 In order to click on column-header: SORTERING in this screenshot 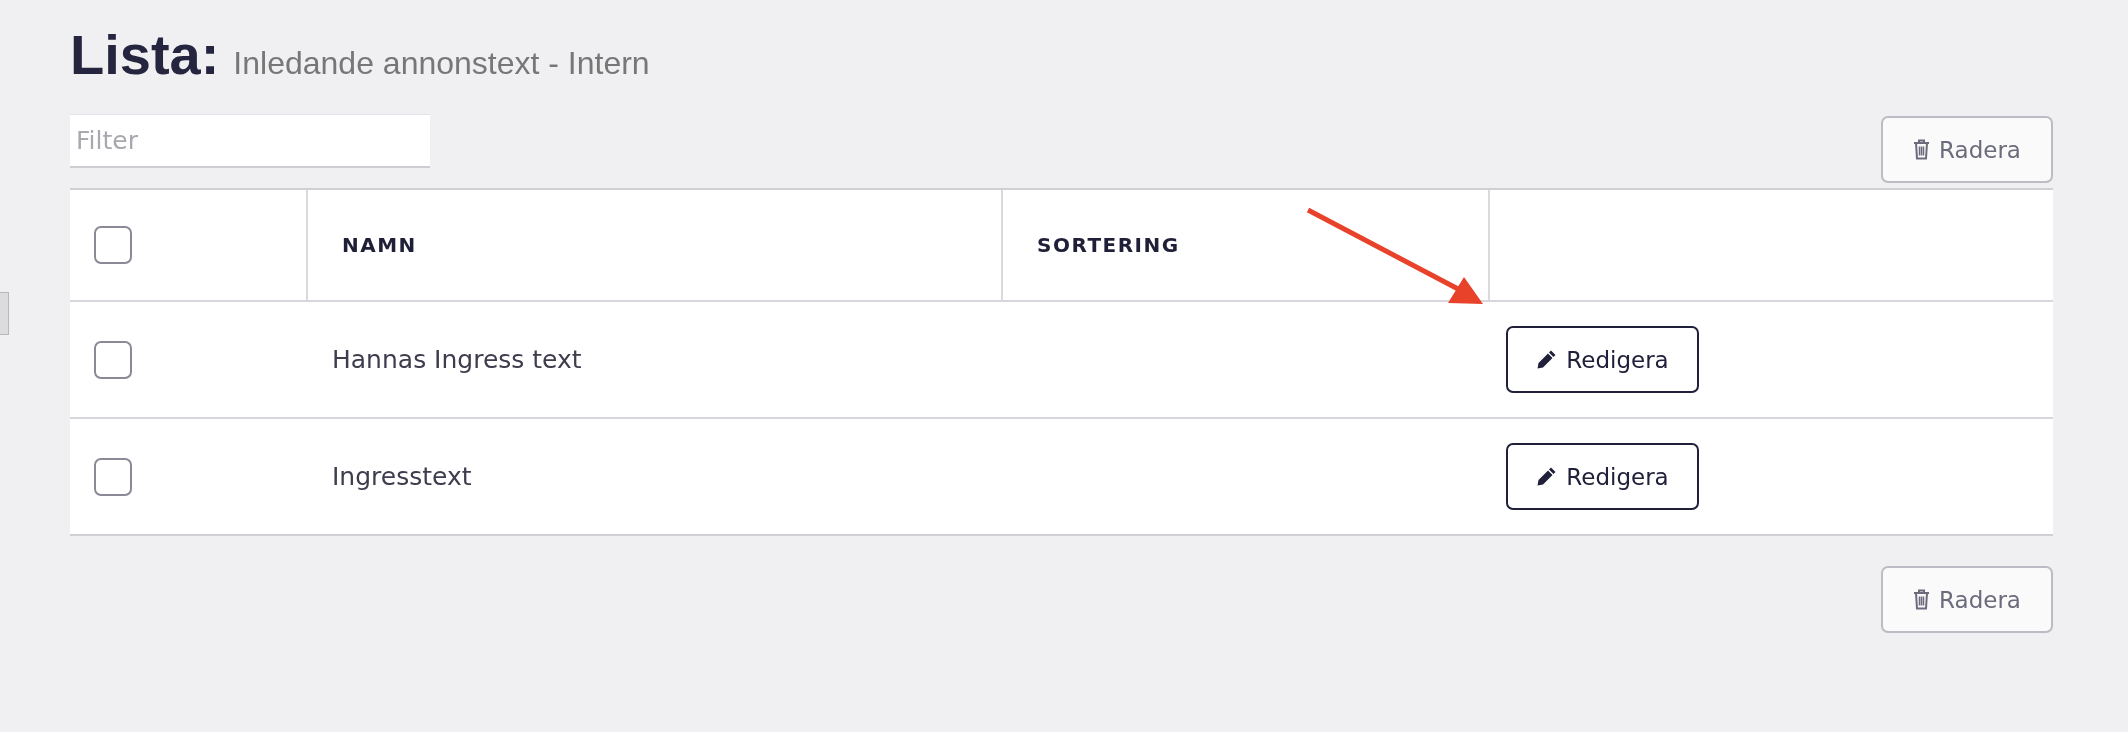, I will do `click(1108, 245)`.